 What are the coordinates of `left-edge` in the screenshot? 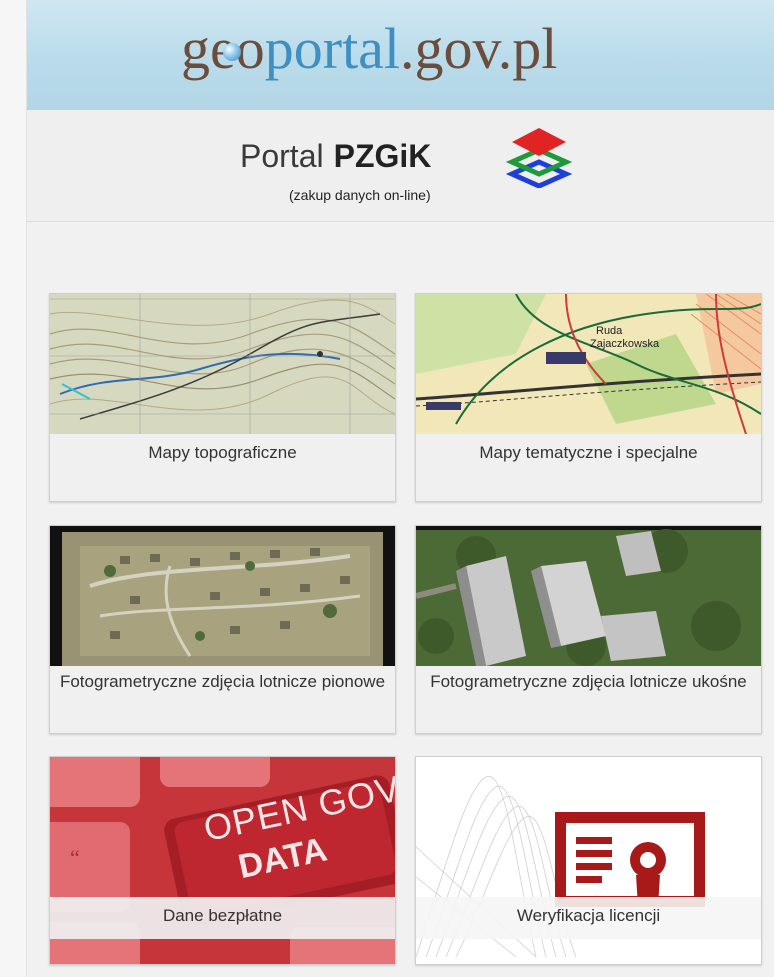 It's located at (13, 488).